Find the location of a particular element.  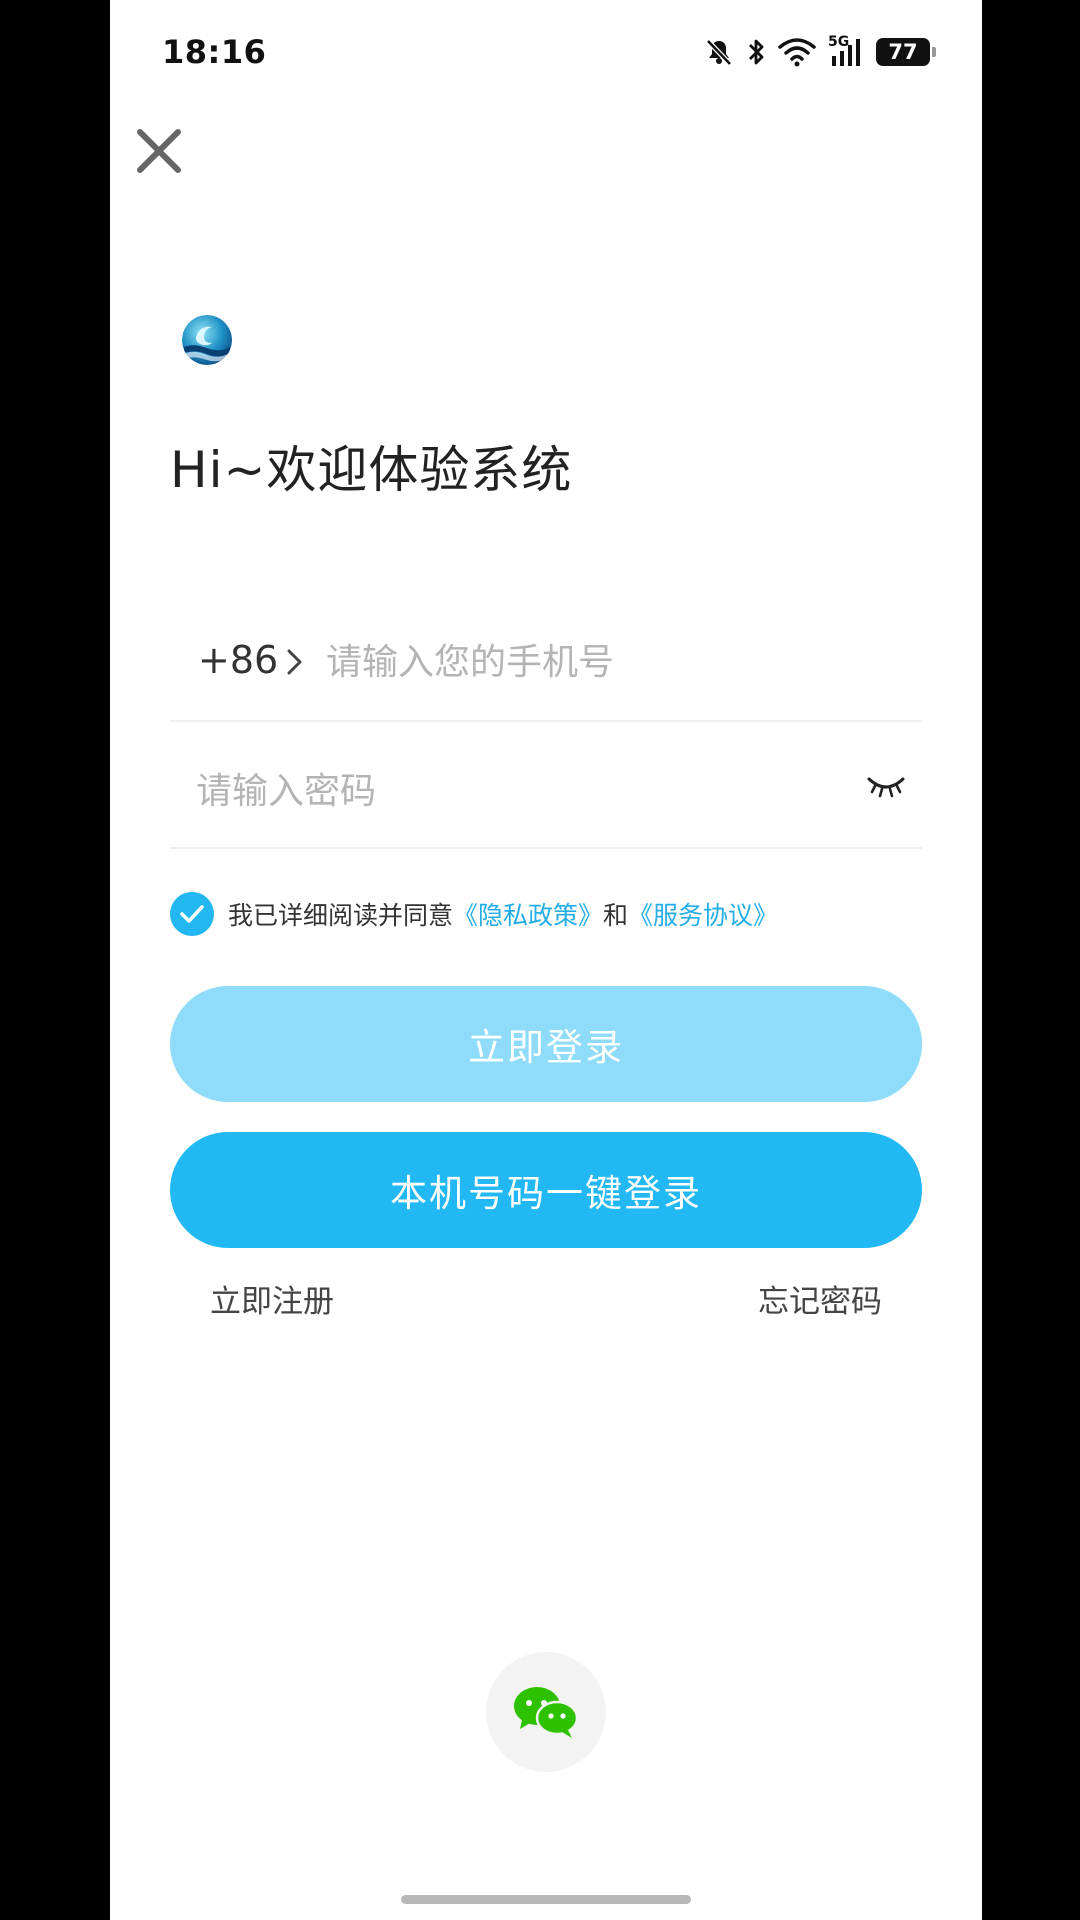

app-logo is located at coordinates (207, 340).